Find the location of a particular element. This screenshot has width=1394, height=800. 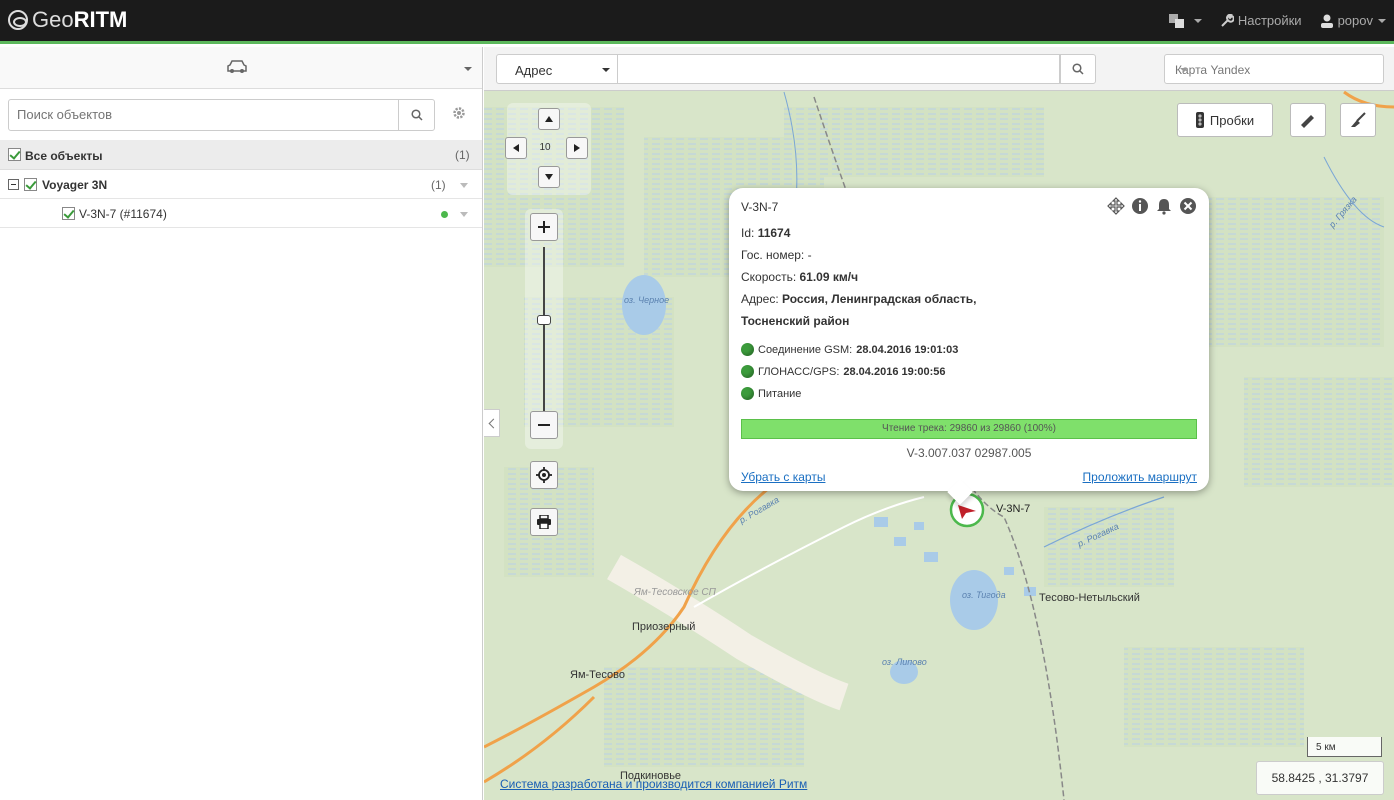

speed-label: Скорость: is located at coordinates (769, 277).